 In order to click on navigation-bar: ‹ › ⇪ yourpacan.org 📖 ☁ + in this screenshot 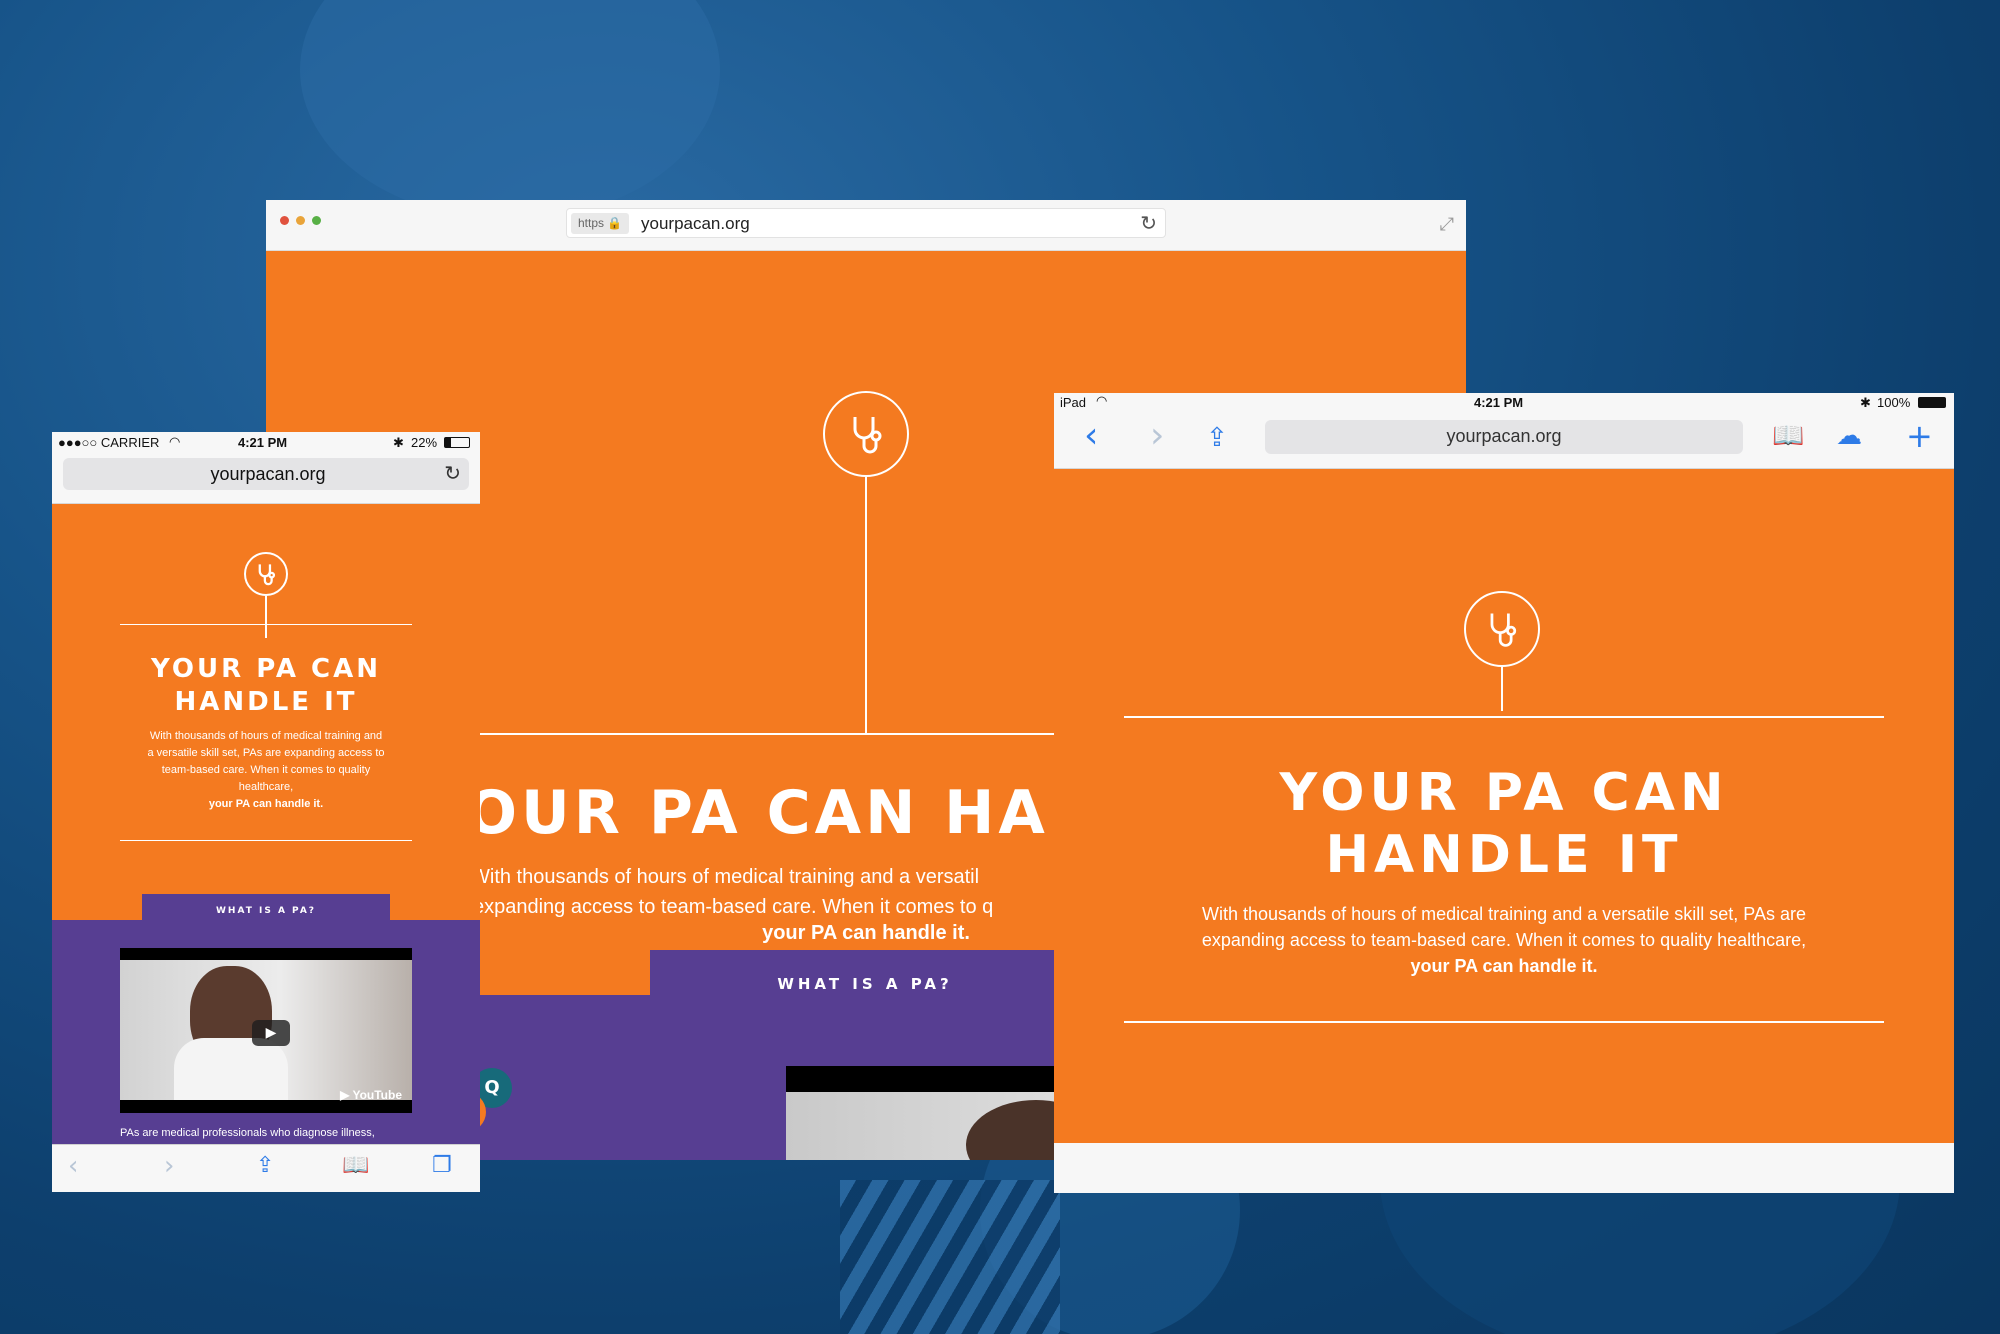, I will do `click(1504, 440)`.